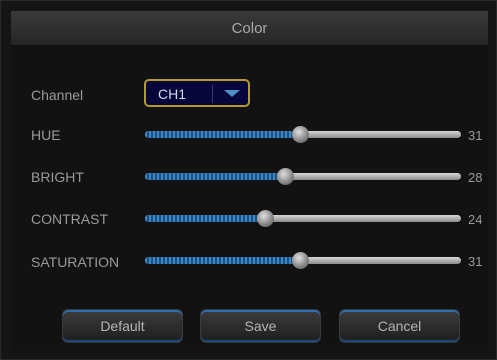 Image resolution: width=497 pixels, height=360 pixels. What do you see at coordinates (223, 260) in the screenshot?
I see `saturation-fill` at bounding box center [223, 260].